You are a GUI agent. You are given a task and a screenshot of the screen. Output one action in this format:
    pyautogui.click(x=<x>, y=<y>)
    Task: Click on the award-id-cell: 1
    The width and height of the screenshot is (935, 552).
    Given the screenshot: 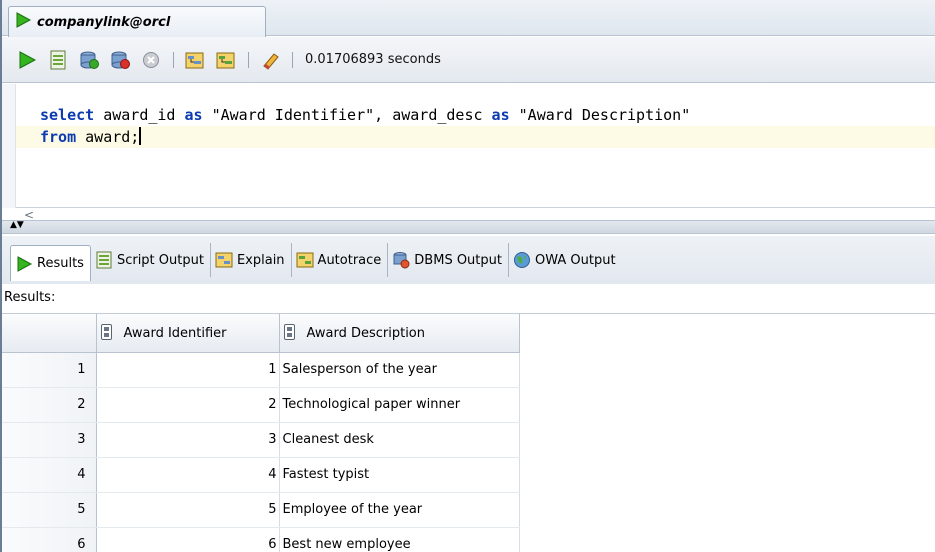 What is the action you would take?
    pyautogui.click(x=188, y=370)
    